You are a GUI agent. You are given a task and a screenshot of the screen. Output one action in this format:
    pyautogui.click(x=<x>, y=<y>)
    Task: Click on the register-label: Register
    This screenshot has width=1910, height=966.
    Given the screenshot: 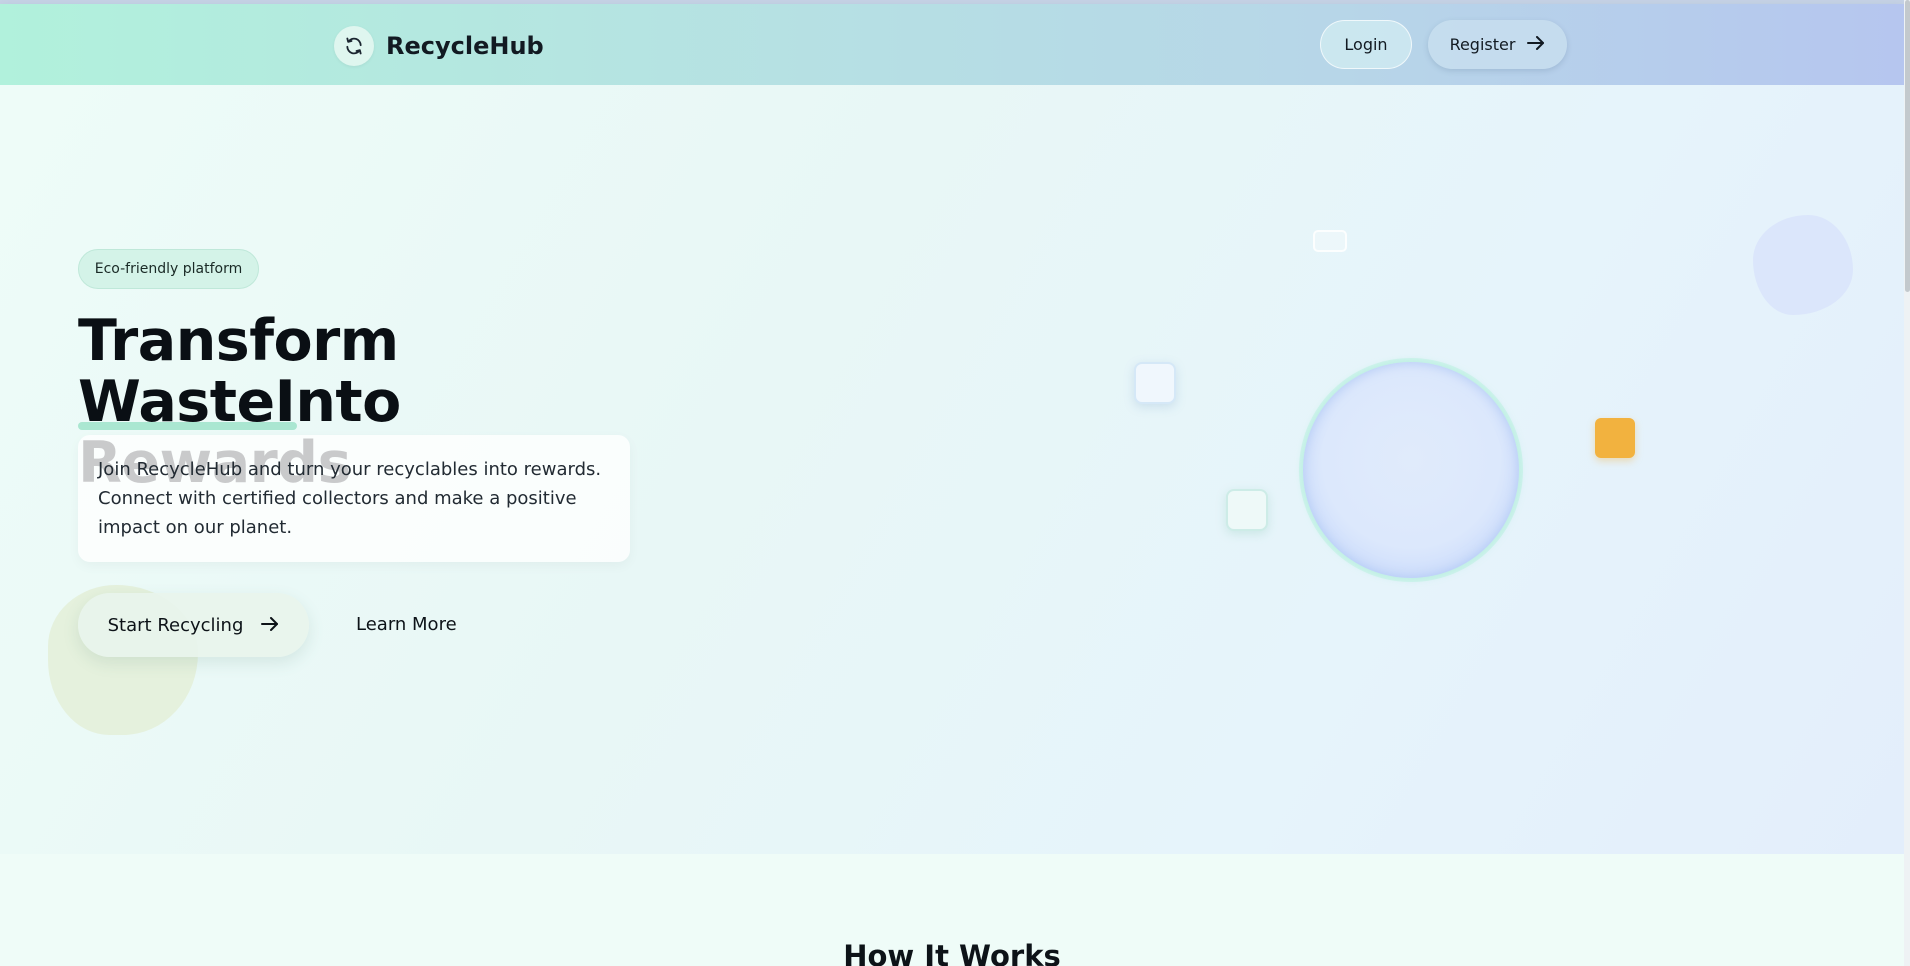 What is the action you would take?
    pyautogui.click(x=1482, y=44)
    